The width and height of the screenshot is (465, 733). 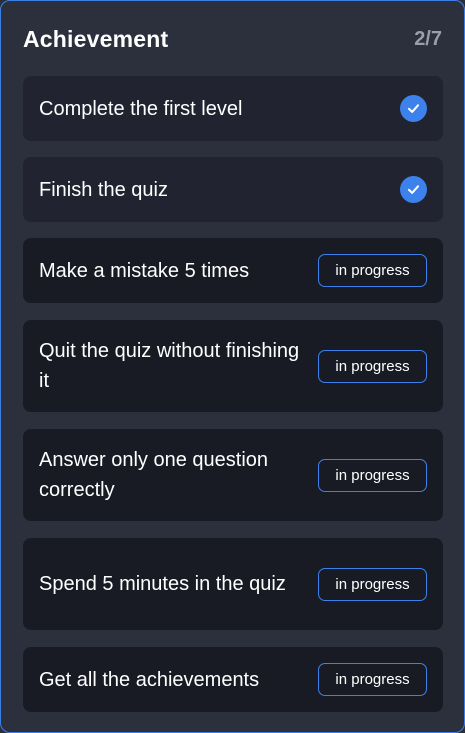 I want to click on achievement-label: Get all the achievements, so click(x=149, y=679).